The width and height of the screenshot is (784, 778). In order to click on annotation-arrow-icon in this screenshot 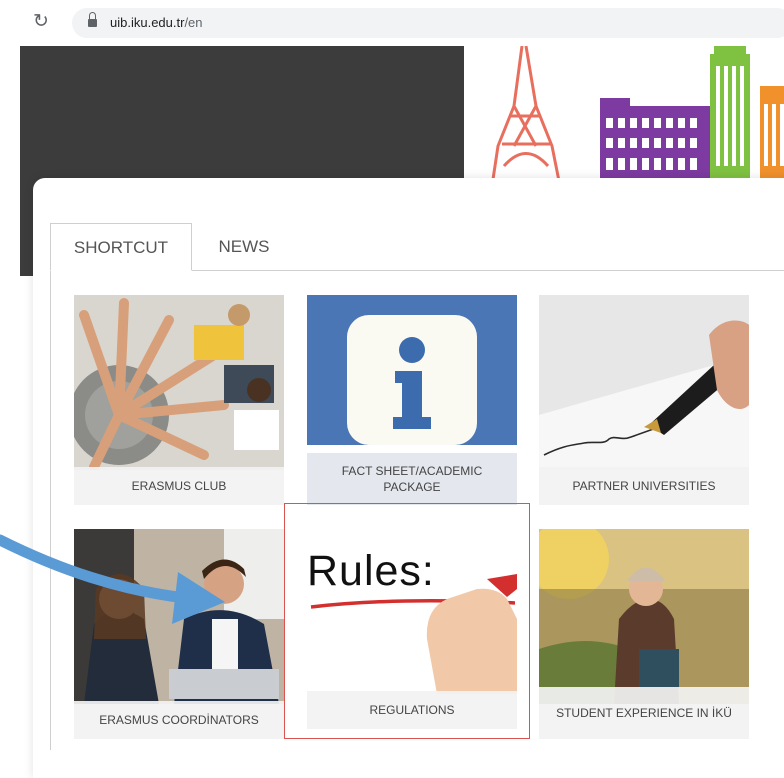, I will do `click(112, 579)`.